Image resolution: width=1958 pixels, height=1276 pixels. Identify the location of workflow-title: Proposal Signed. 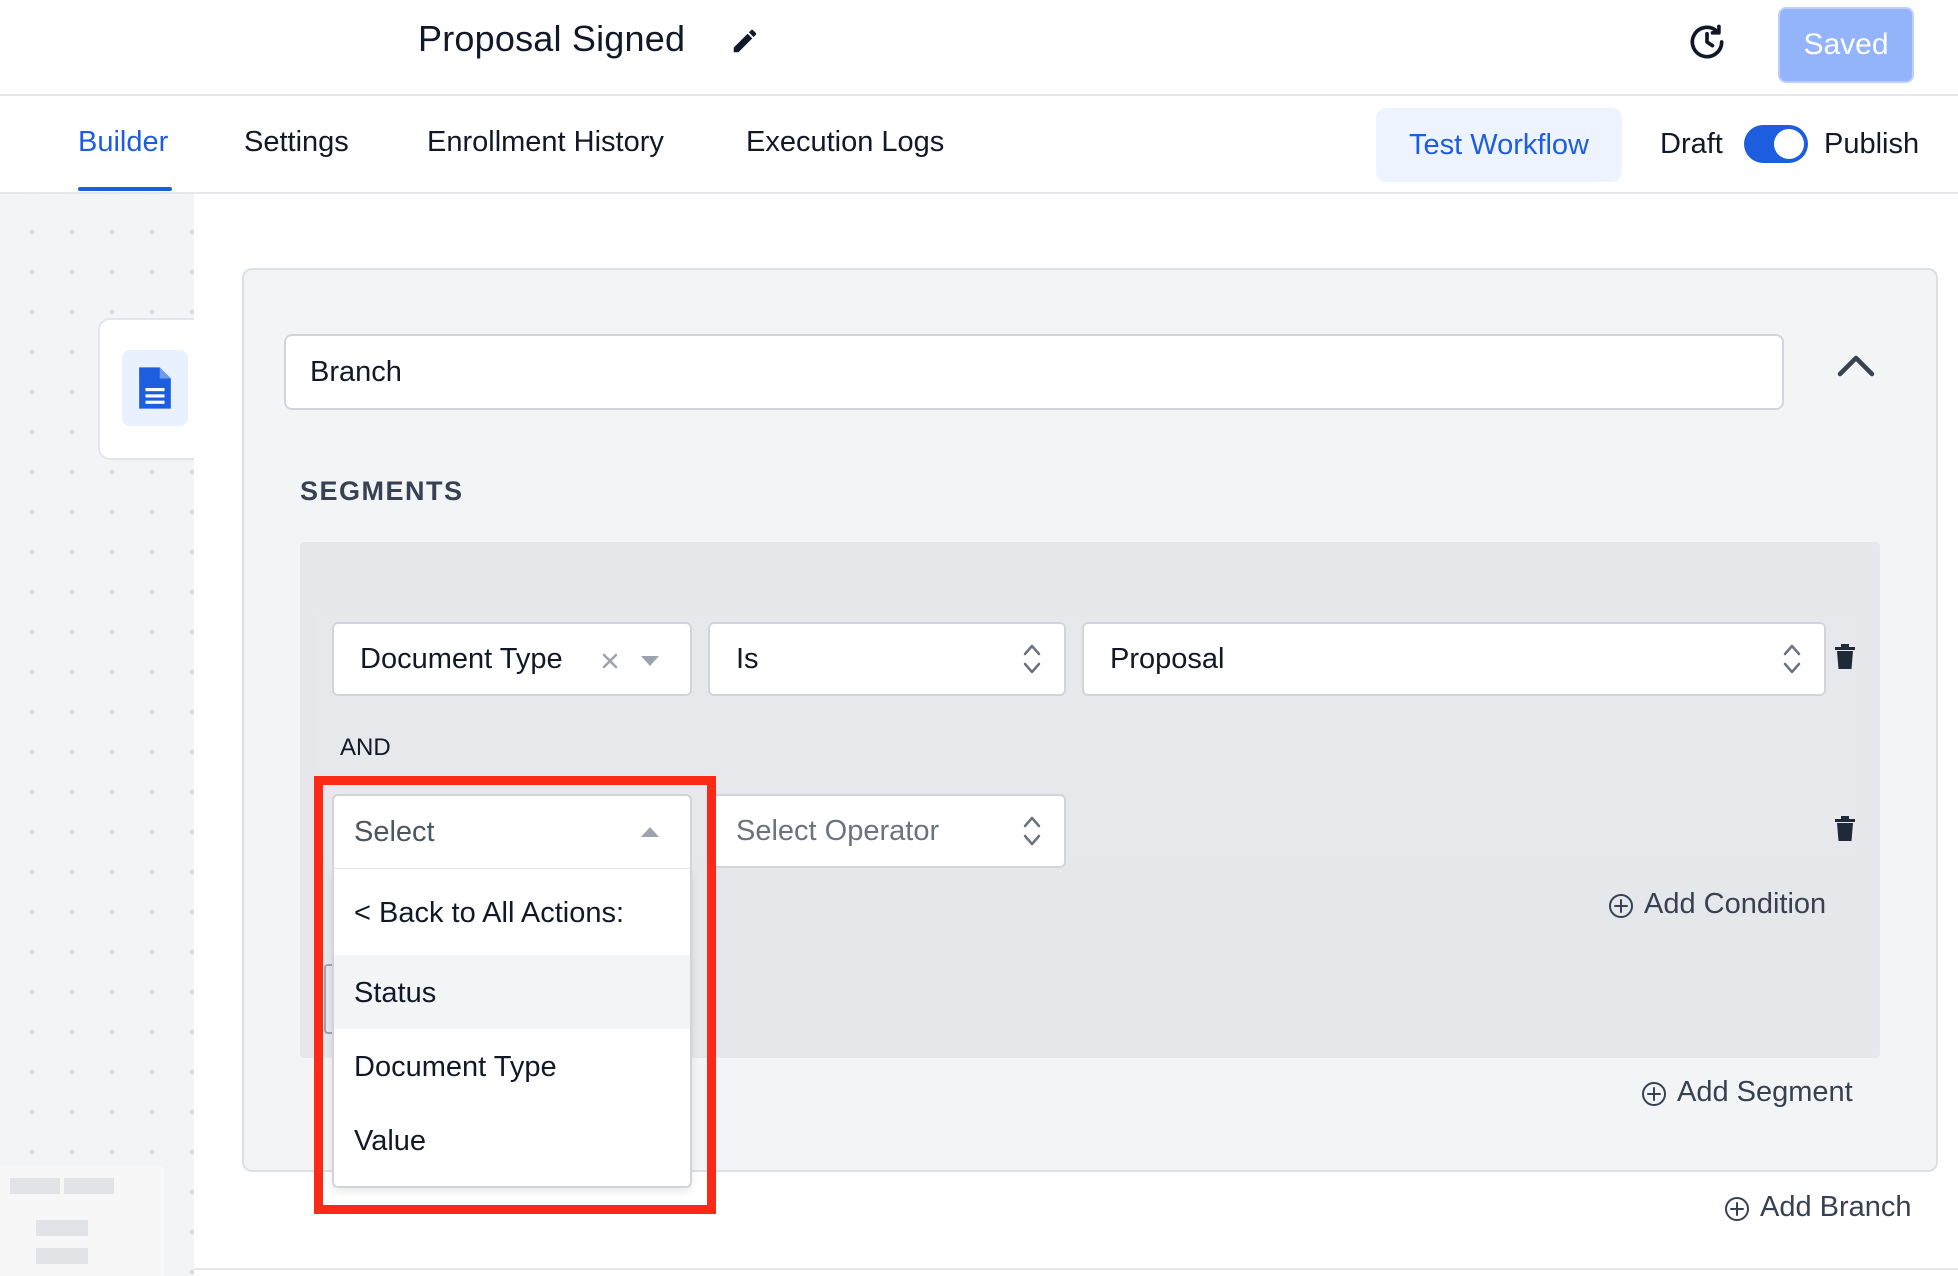
(552, 38).